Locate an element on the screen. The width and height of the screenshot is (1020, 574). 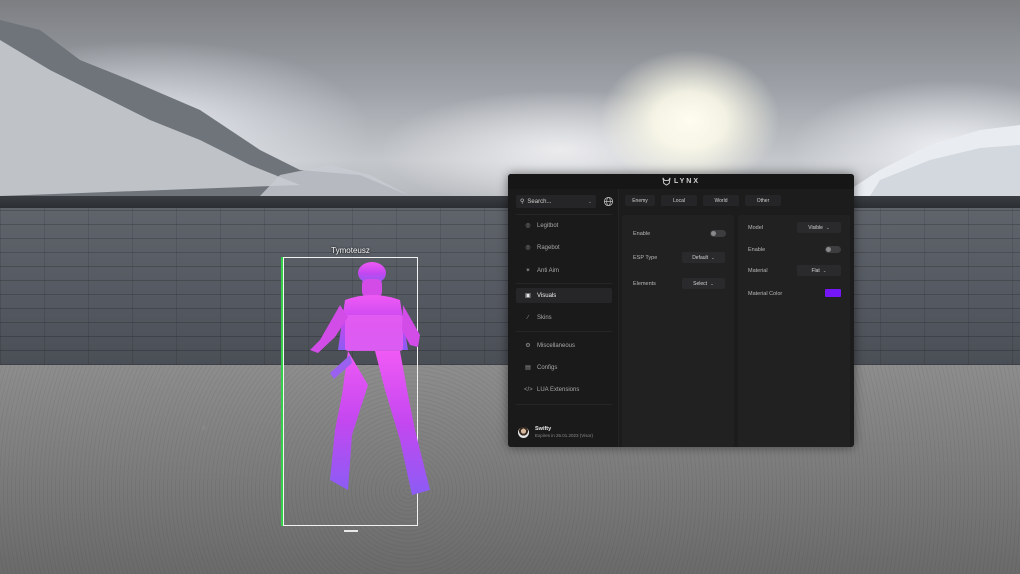
nav-item-skins: ∕ Skins is located at coordinates (564, 317).